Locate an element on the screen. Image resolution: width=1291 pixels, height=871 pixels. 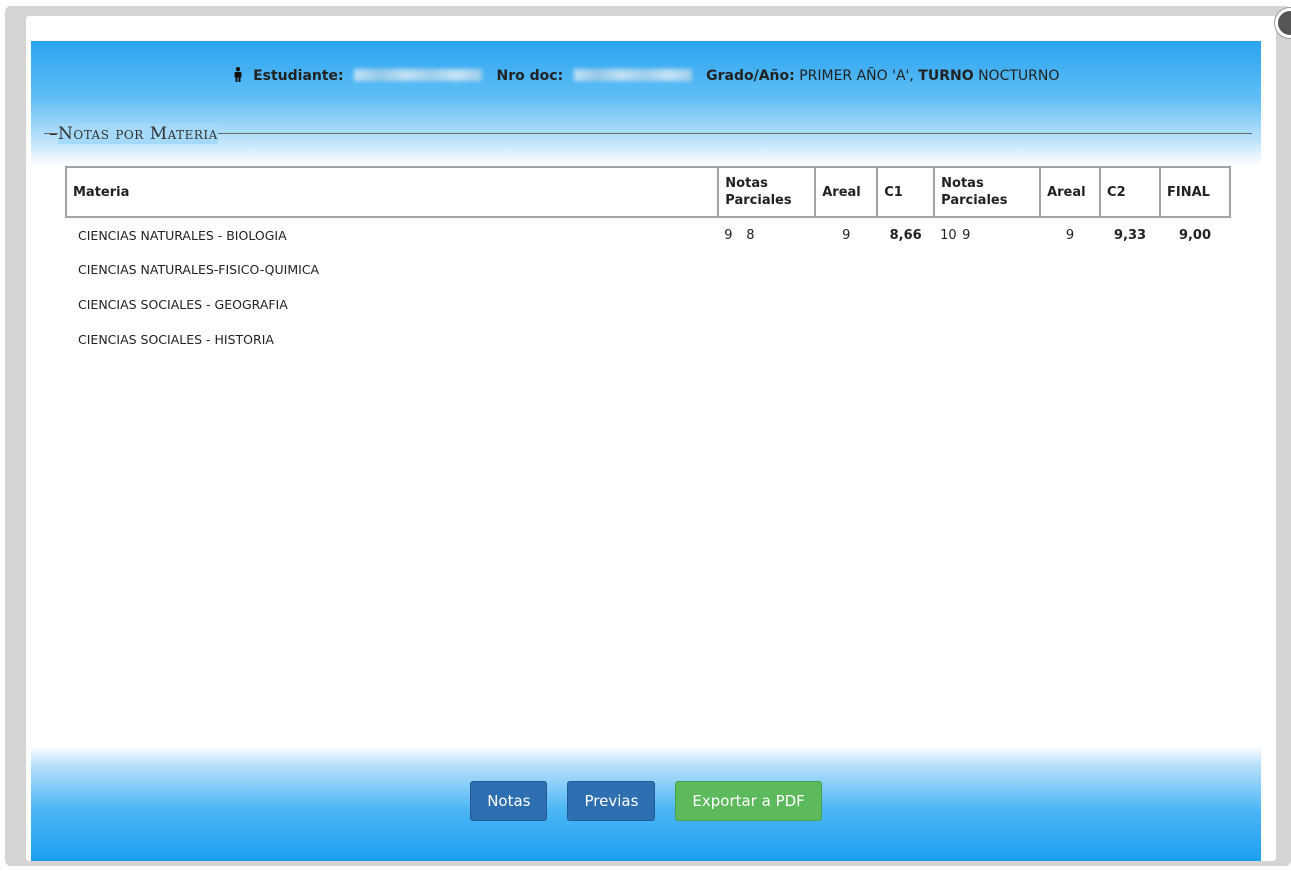
cell-materia: CIENCIAS SOCIALES - GEOGRAFIA is located at coordinates (183, 304).